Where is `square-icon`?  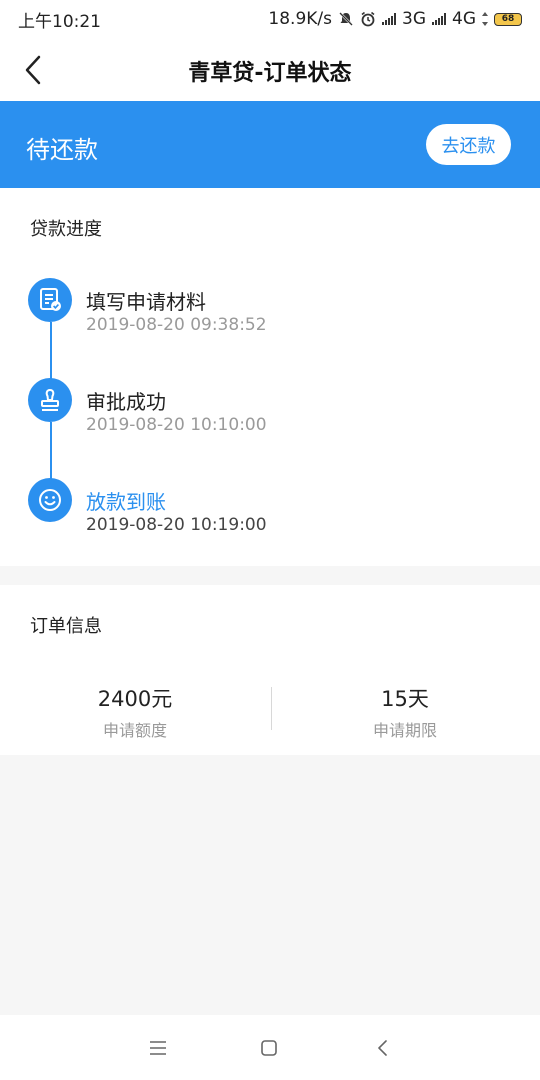 square-icon is located at coordinates (269, 1048).